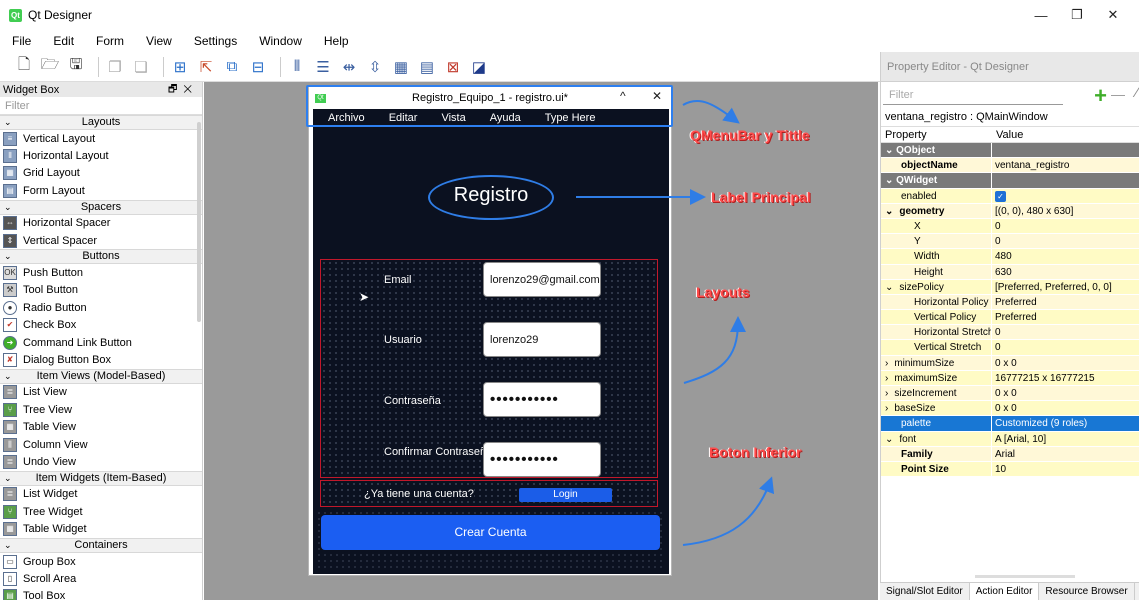 The height and width of the screenshot is (600, 1139). Describe the element at coordinates (101, 594) in the screenshot. I see `widget-tool-box: ▤ Tool Box` at that location.